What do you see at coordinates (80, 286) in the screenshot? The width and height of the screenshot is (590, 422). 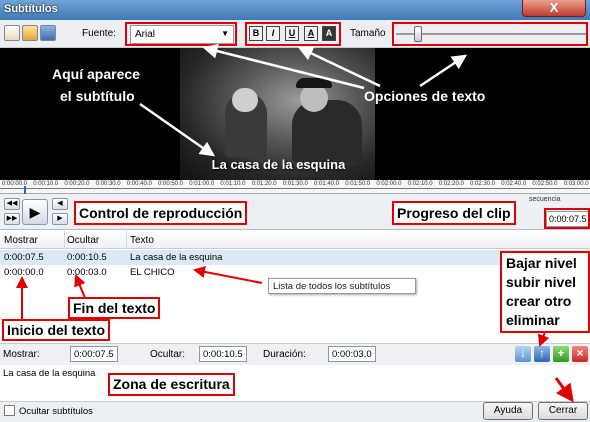 I see `arrow-to-hide-time` at bounding box center [80, 286].